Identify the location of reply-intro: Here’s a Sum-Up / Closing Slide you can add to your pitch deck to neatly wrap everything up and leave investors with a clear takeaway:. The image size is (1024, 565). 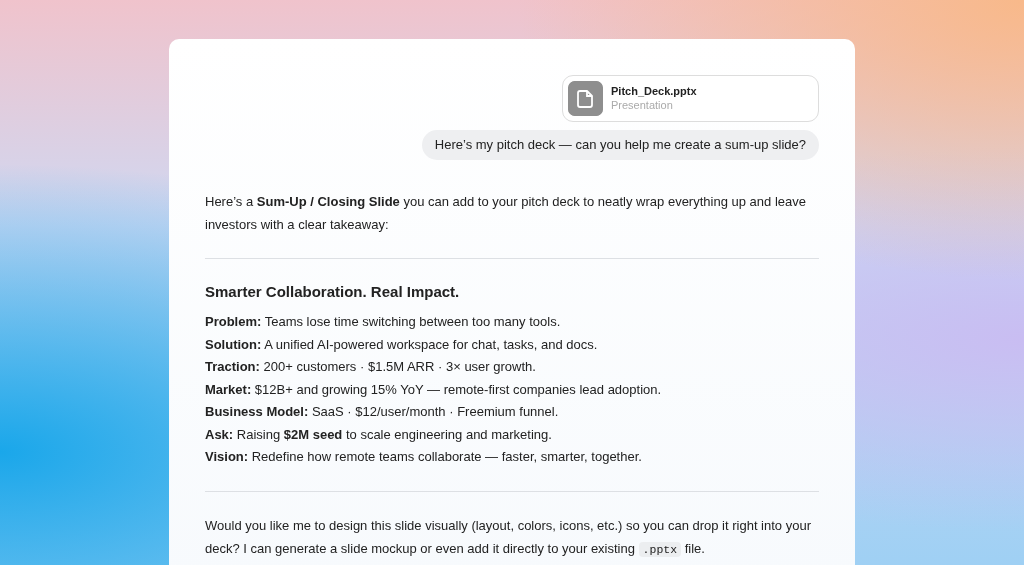
(506, 213).